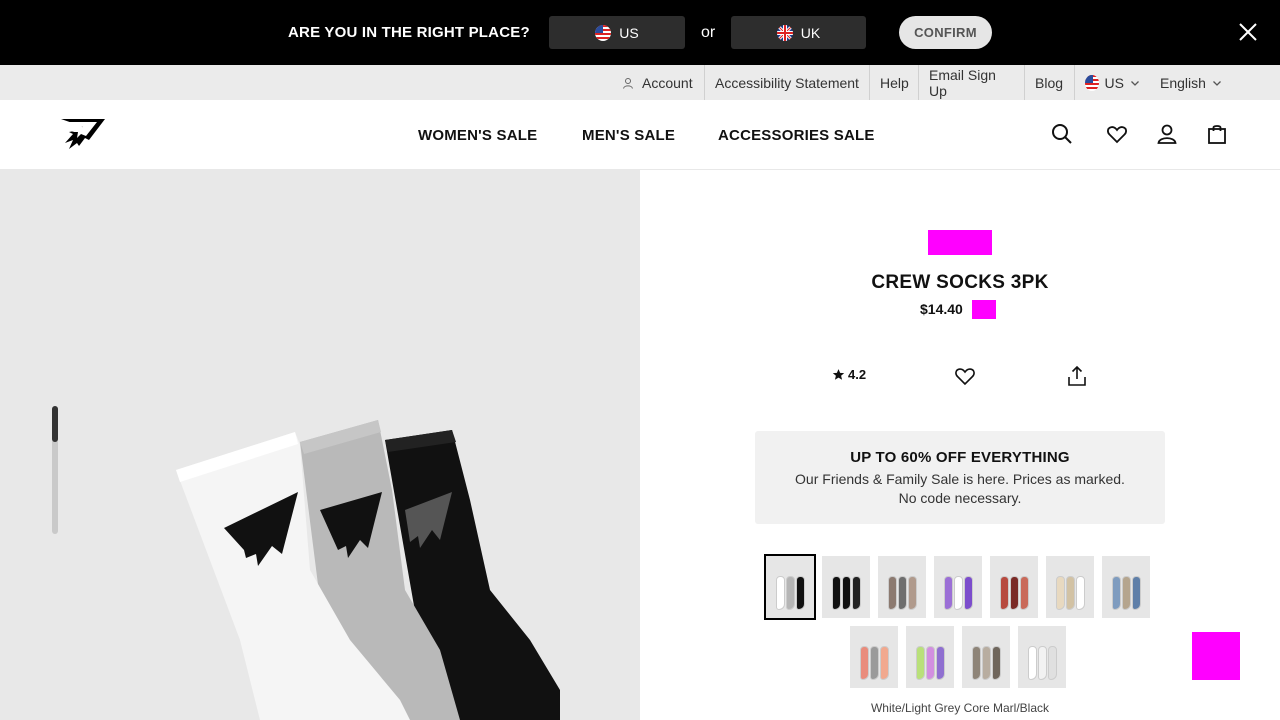  Describe the element at coordinates (1050, 82) in the screenshot. I see `blog-link: Blog` at that location.